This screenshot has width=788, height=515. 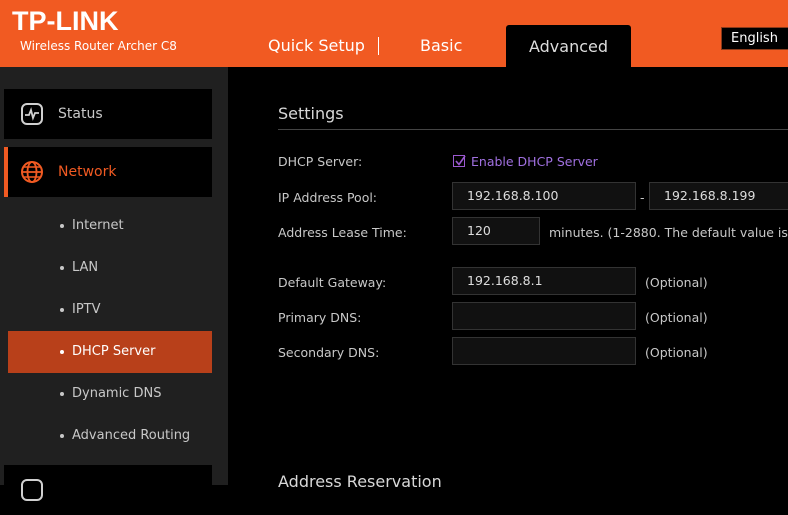 I want to click on lease-time-input: 120, so click(x=496, y=231).